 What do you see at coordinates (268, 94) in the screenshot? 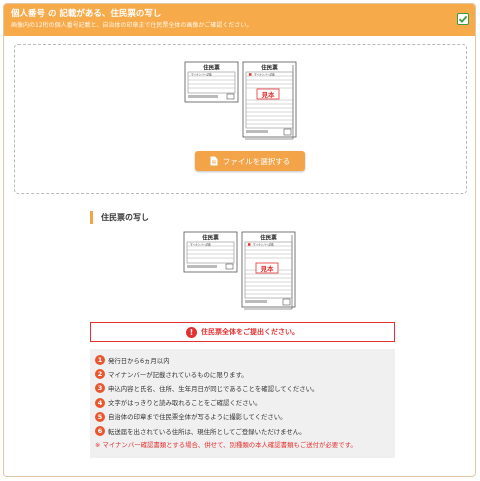
I see `sample-stamp-text: 見本` at bounding box center [268, 94].